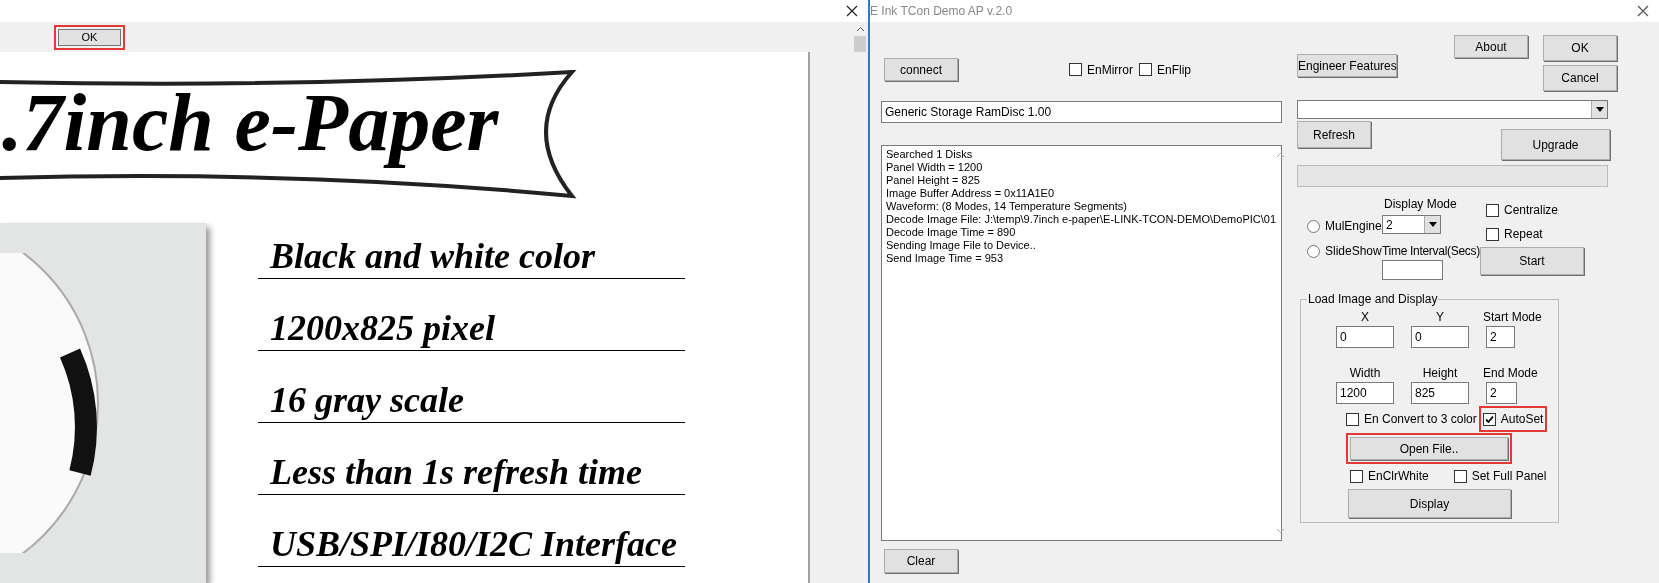 This screenshot has width=1659, height=583. What do you see at coordinates (1509, 476) in the screenshot?
I see `checkbox-label: Set Full Panel` at bounding box center [1509, 476].